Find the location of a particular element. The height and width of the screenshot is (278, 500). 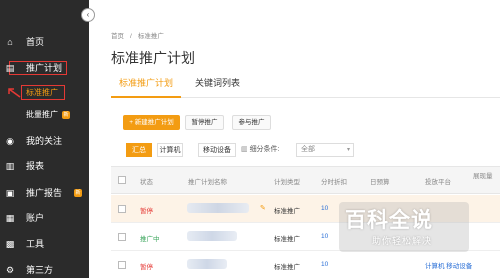

segment-summary: 汇总 is located at coordinates (139, 150).